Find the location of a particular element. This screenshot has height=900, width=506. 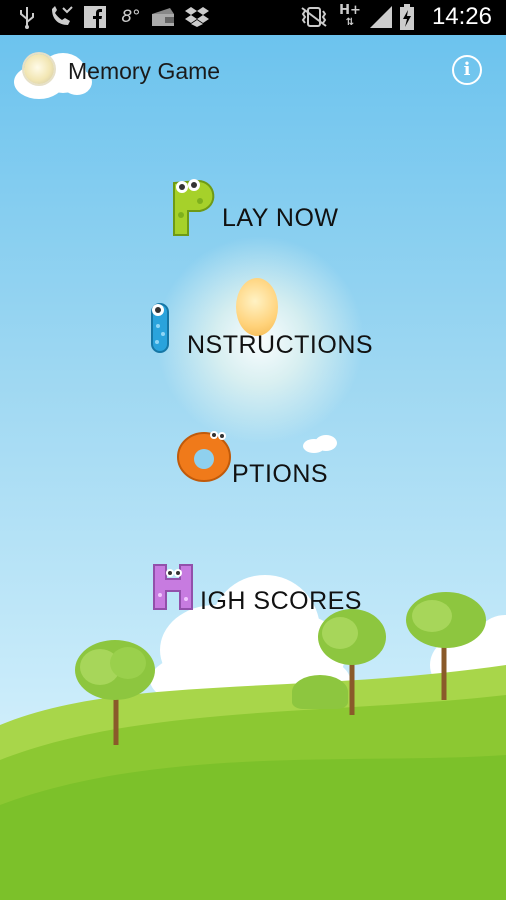

options-button: PTIONS is located at coordinates (257, 460).